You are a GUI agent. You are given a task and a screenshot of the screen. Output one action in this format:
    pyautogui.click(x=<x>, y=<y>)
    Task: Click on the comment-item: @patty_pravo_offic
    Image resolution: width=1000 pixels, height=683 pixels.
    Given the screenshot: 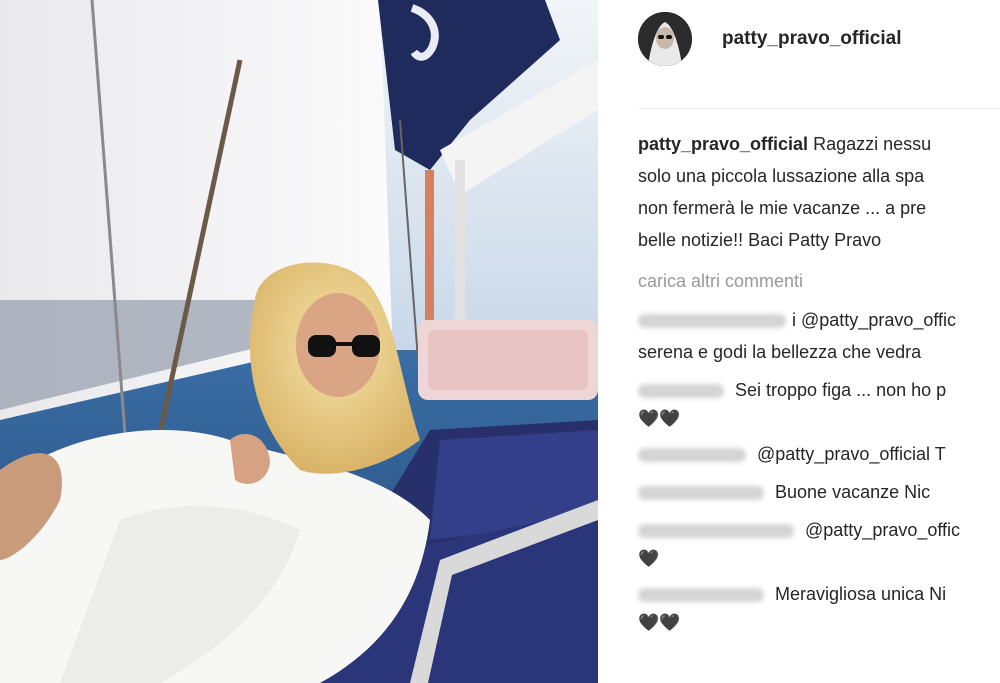 What is the action you would take?
    pyautogui.click(x=819, y=530)
    